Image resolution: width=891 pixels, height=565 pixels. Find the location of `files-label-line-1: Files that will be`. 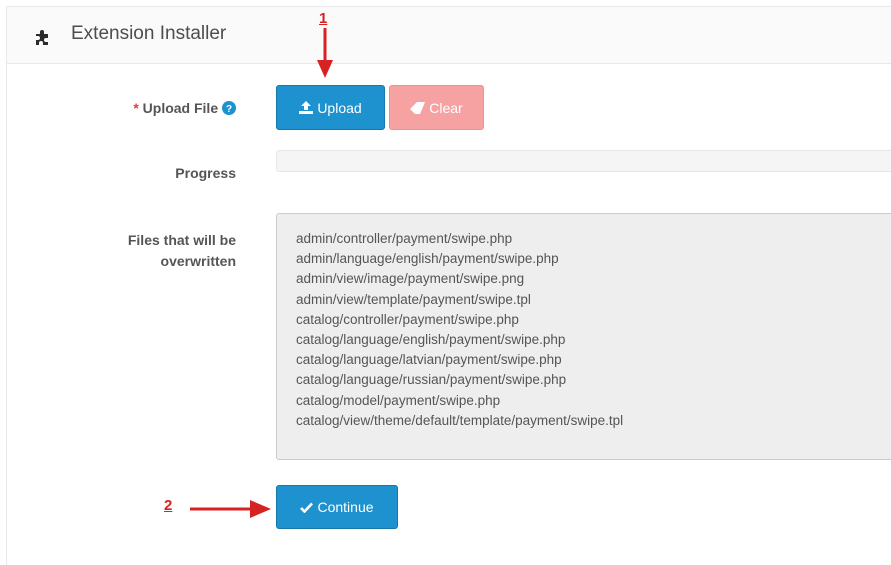

files-label-line-1: Files that will be is located at coordinates (181, 240).